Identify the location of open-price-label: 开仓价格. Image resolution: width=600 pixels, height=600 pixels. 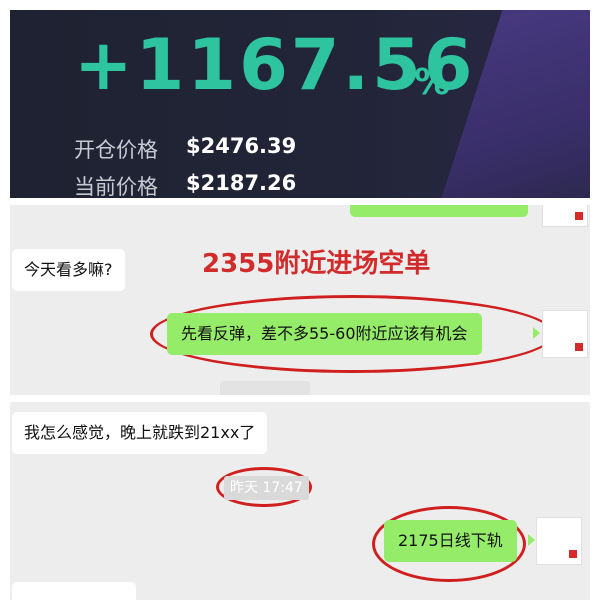
(116, 150).